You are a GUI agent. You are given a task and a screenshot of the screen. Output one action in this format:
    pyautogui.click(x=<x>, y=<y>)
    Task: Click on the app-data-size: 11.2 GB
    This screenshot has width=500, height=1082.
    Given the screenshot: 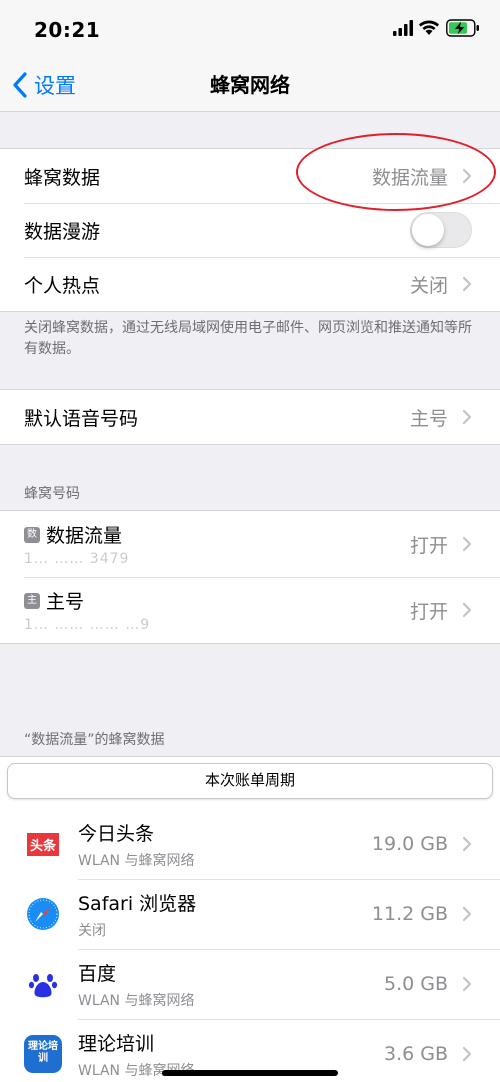 What is the action you would take?
    pyautogui.click(x=409, y=914)
    